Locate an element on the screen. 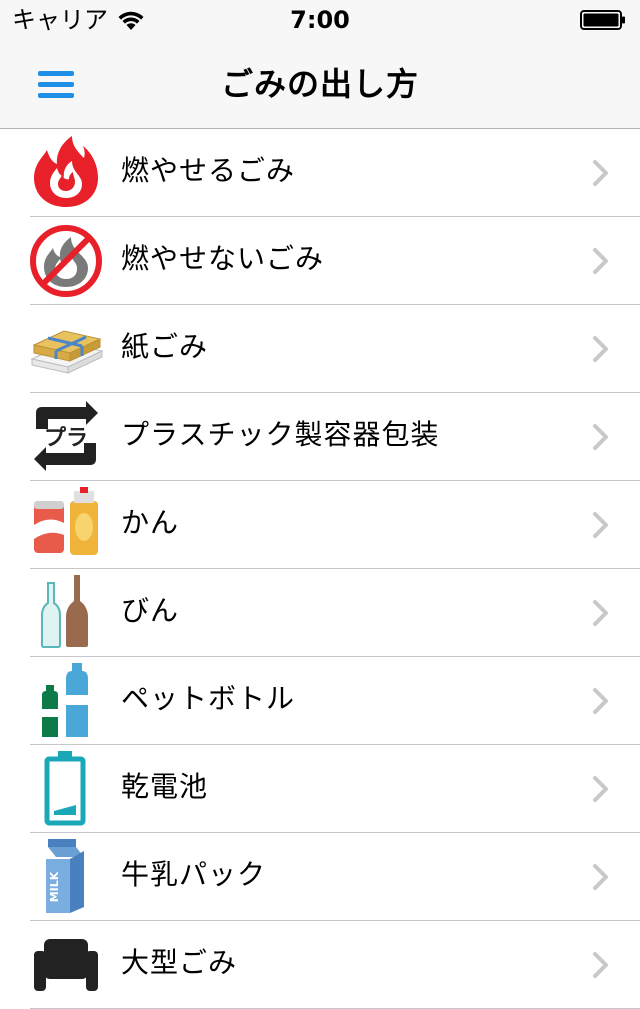  list-item-milk-carton: MILK 牛乳パック is located at coordinates (320, 877).